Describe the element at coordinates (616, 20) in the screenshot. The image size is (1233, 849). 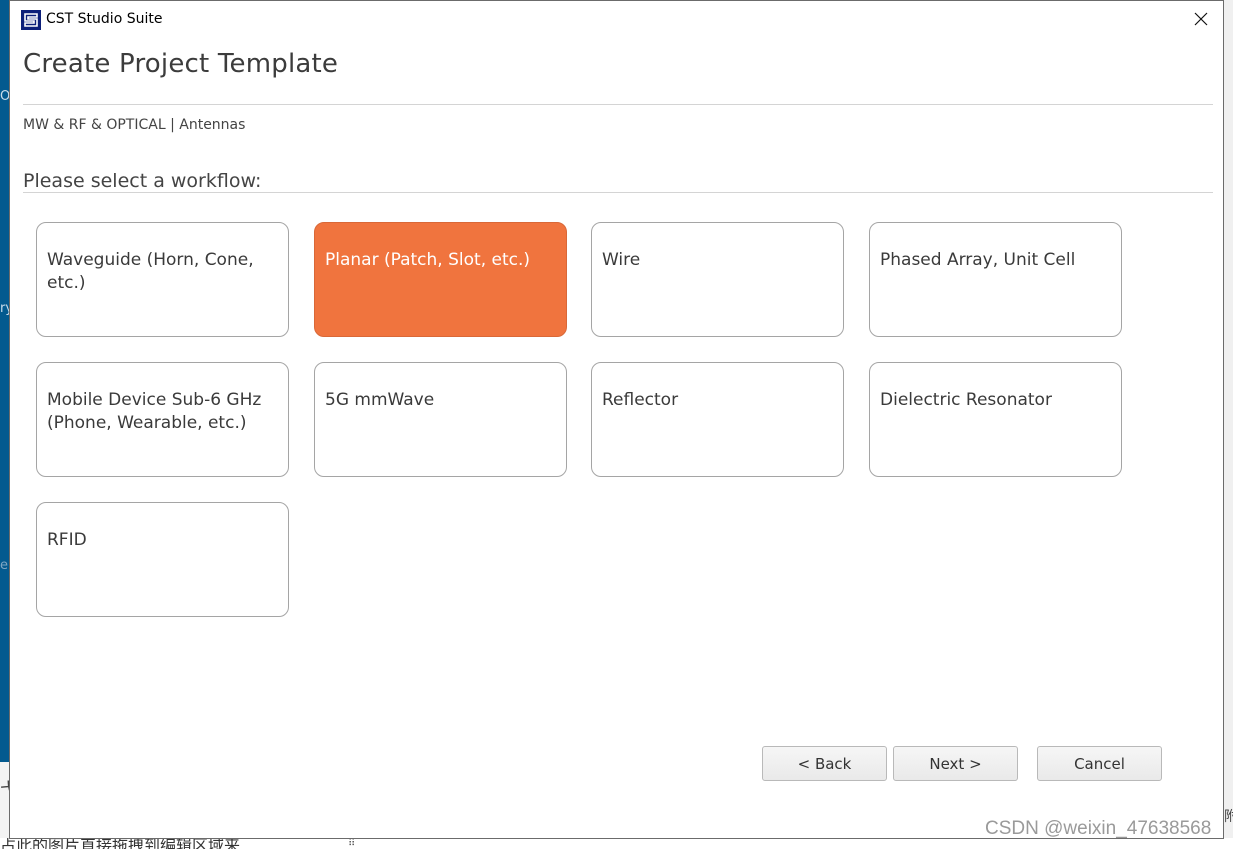
I see `title-bar: CST Studio Suite` at that location.